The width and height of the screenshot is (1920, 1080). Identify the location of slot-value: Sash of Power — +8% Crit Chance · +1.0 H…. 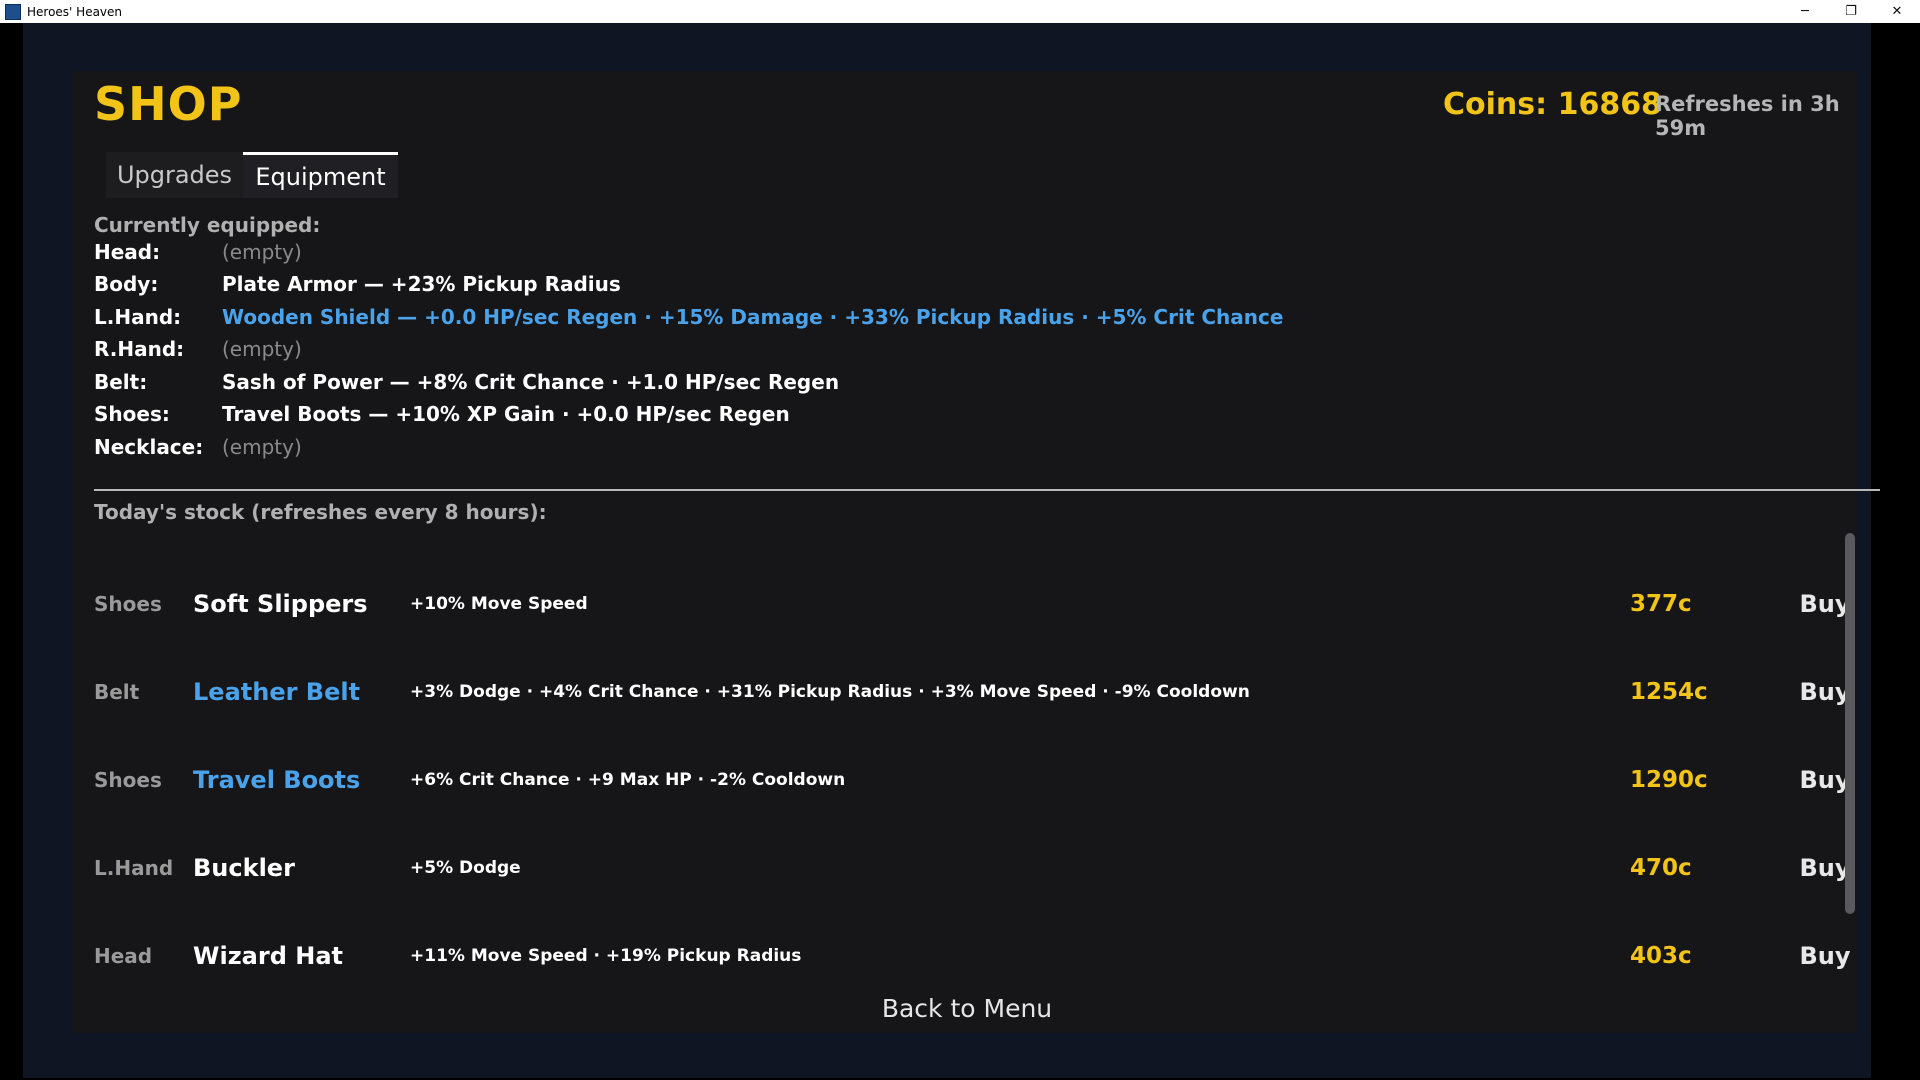
(531, 382).